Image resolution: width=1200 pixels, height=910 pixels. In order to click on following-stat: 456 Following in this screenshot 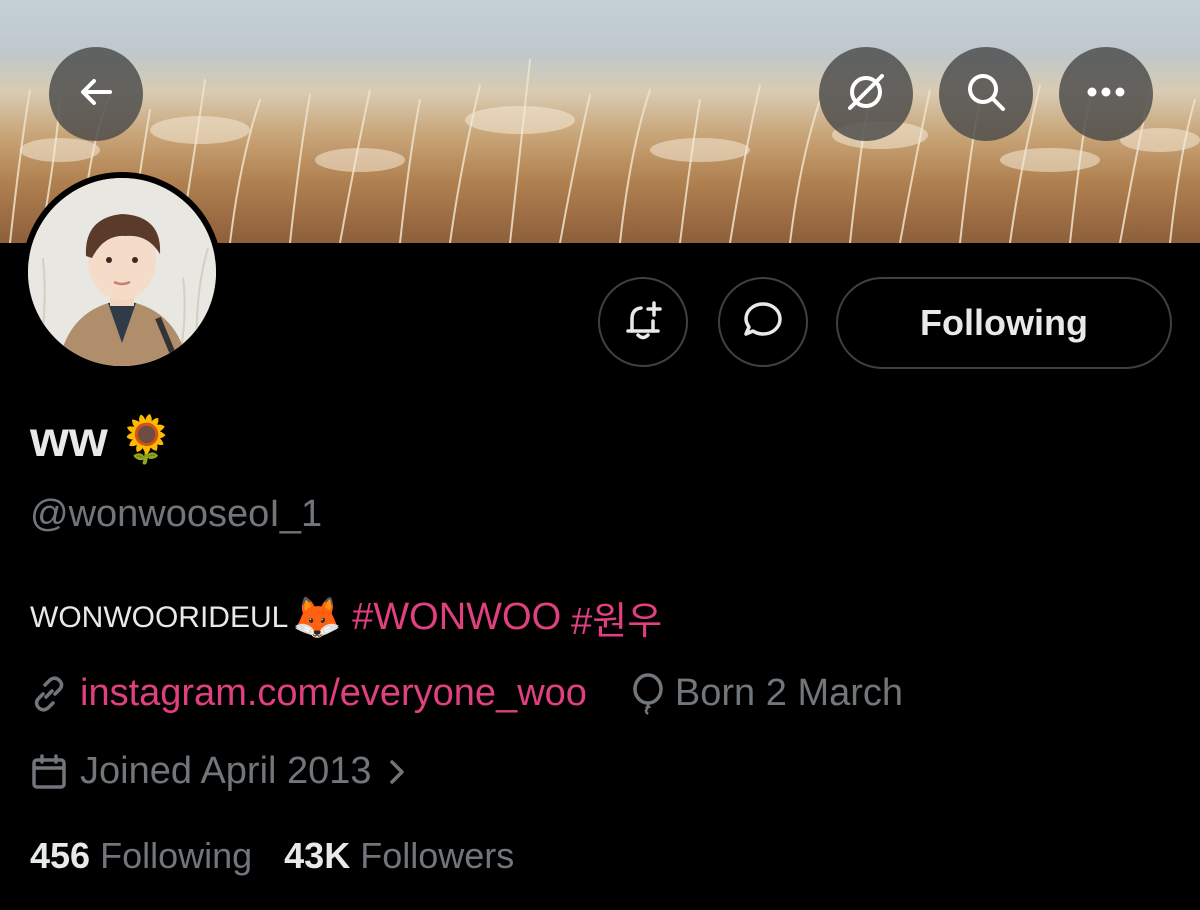, I will do `click(141, 856)`.